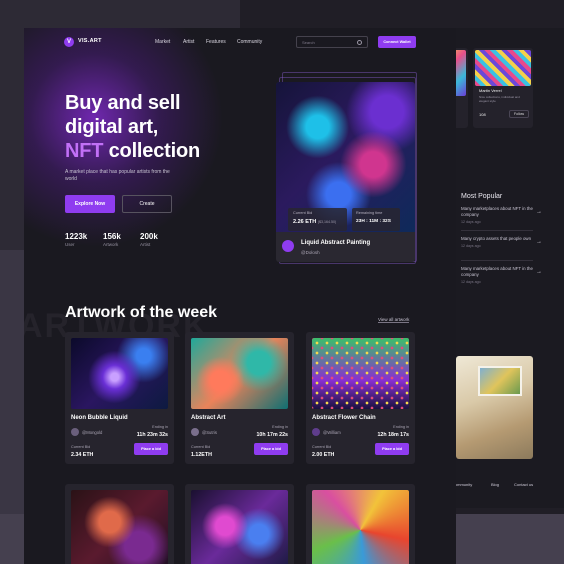  I want to click on stat-label-users: User, so click(70, 244).